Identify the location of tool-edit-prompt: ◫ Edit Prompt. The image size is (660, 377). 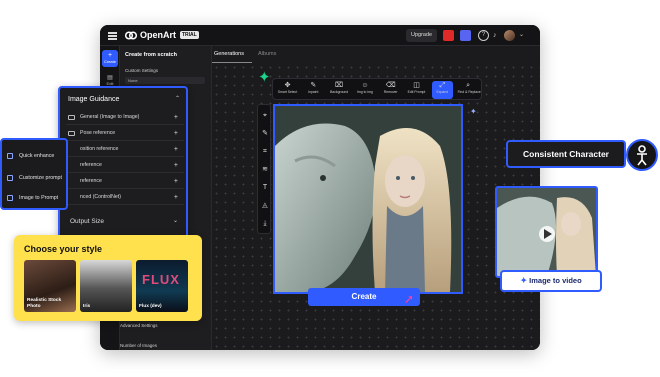
(416, 90).